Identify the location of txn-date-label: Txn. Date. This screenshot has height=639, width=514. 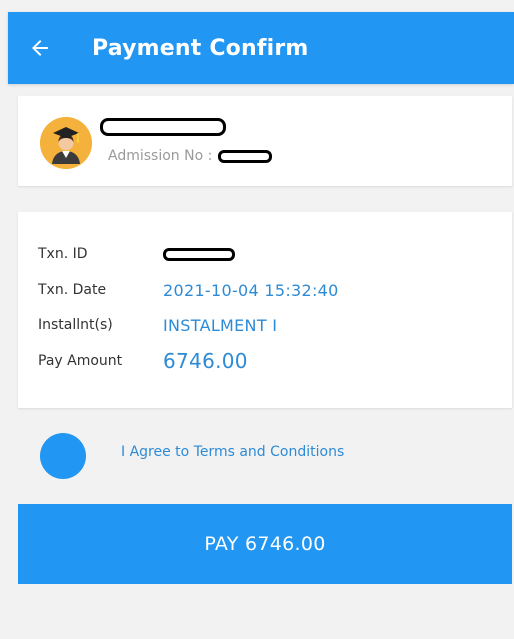
(72, 290).